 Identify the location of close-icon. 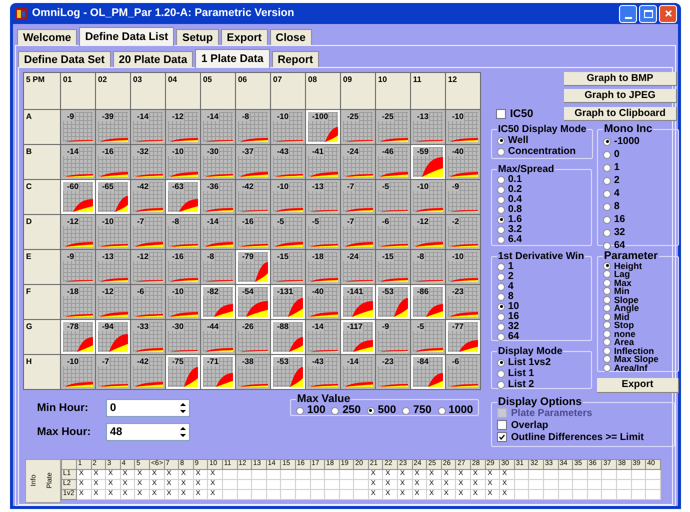
(668, 13).